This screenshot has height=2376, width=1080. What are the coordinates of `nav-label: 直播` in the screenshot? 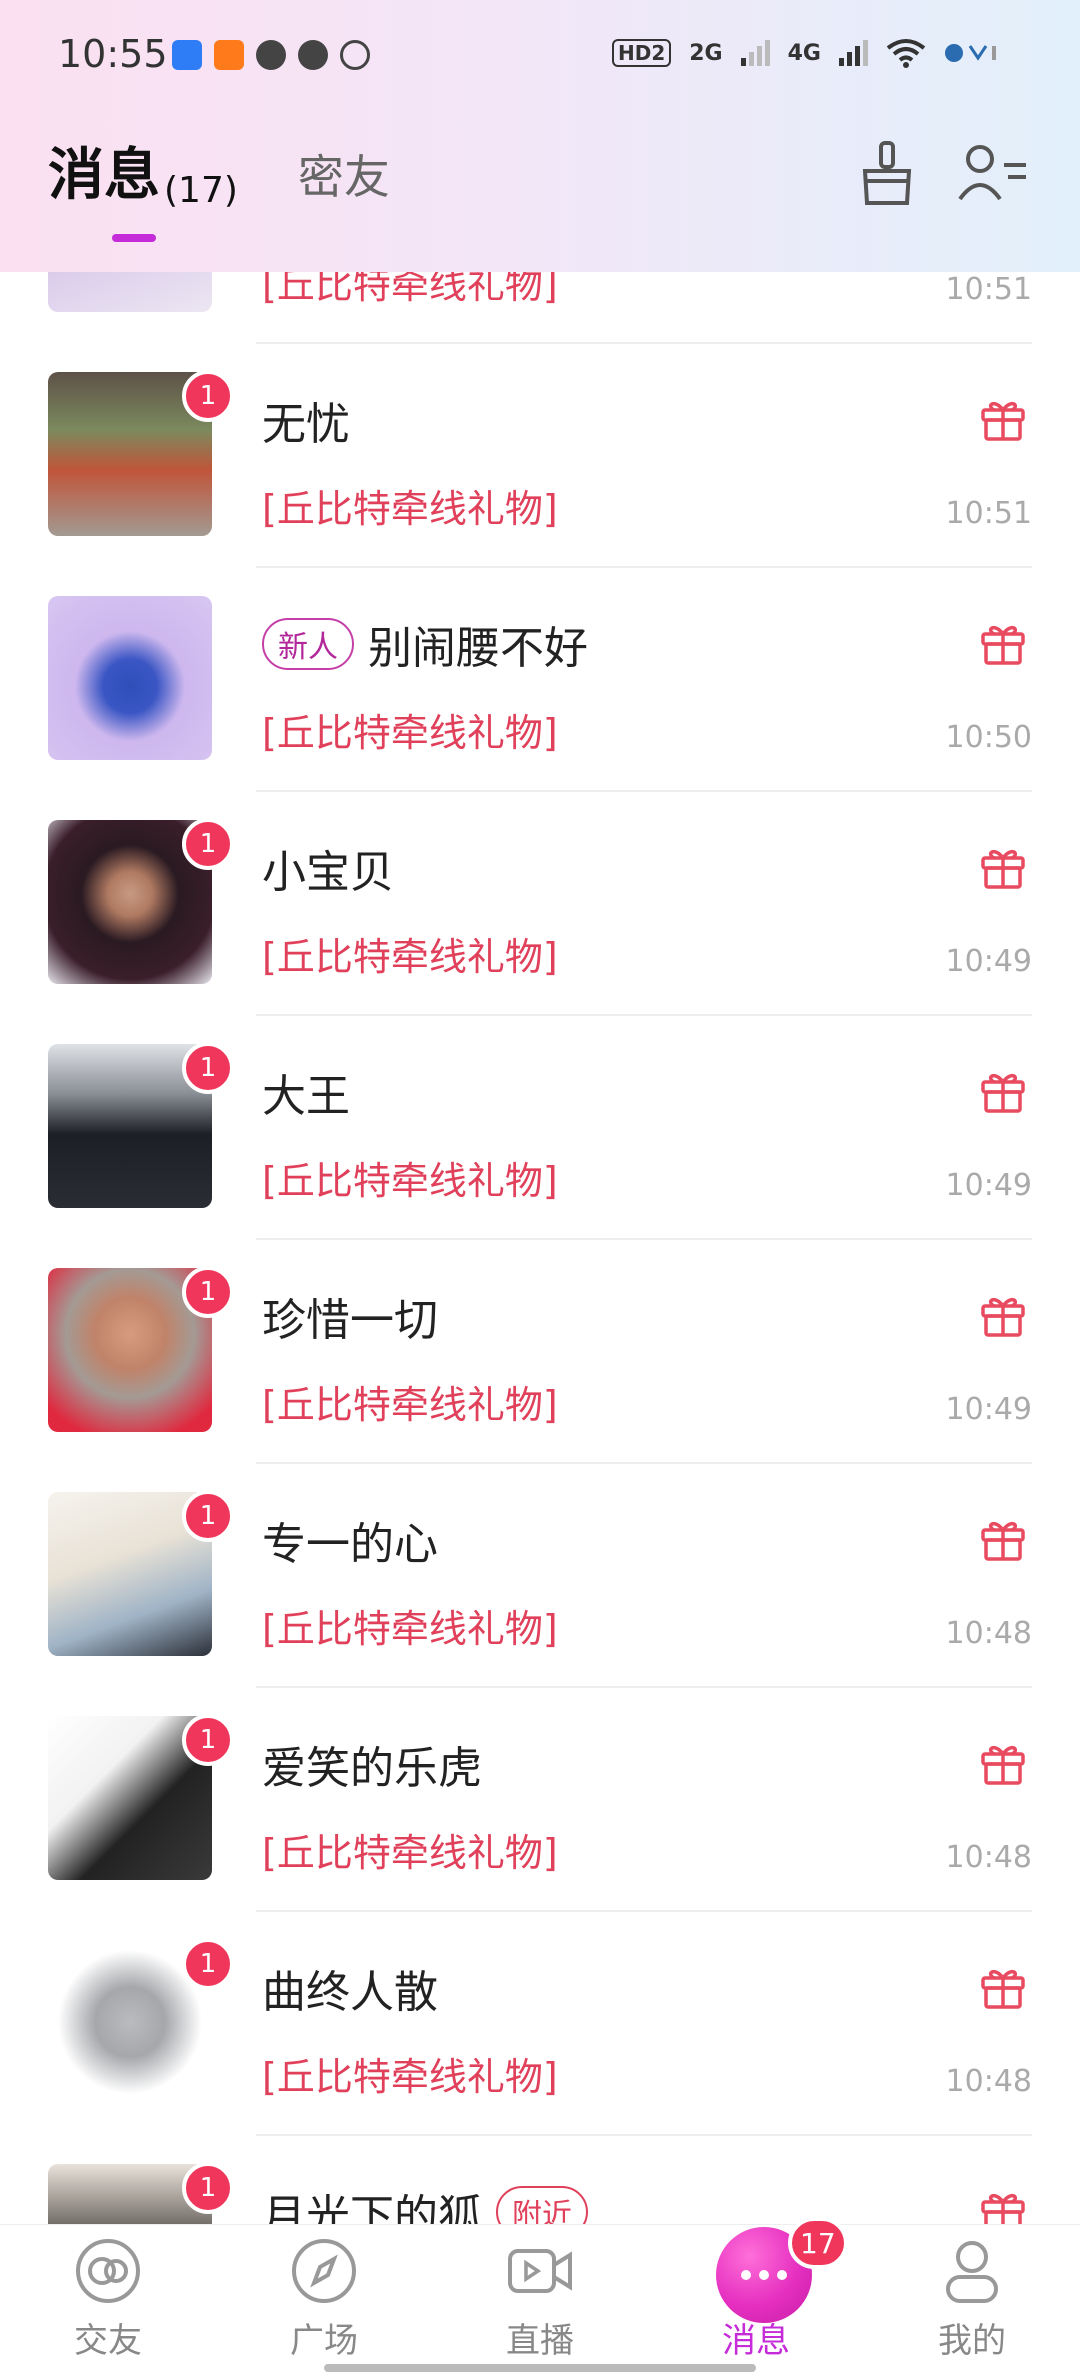 It's located at (540, 2341).